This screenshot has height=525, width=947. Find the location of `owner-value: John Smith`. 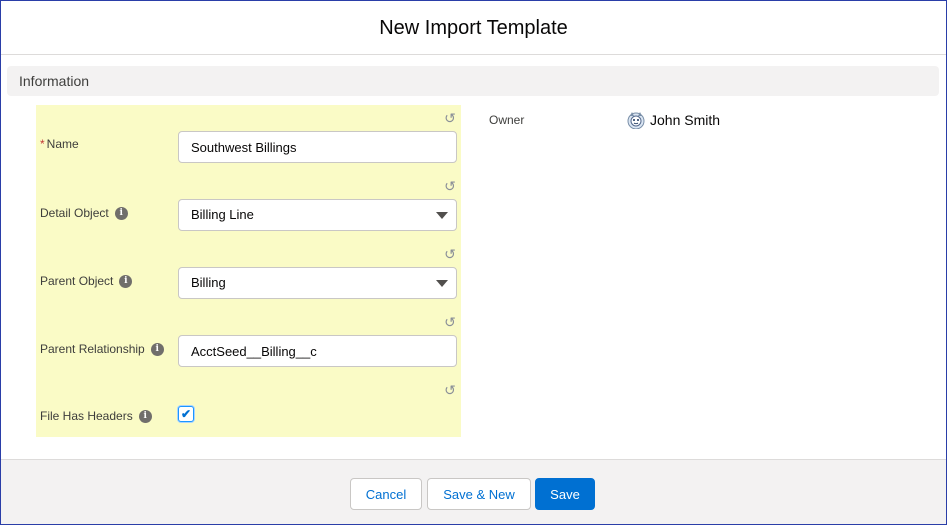

owner-value: John Smith is located at coordinates (673, 120).